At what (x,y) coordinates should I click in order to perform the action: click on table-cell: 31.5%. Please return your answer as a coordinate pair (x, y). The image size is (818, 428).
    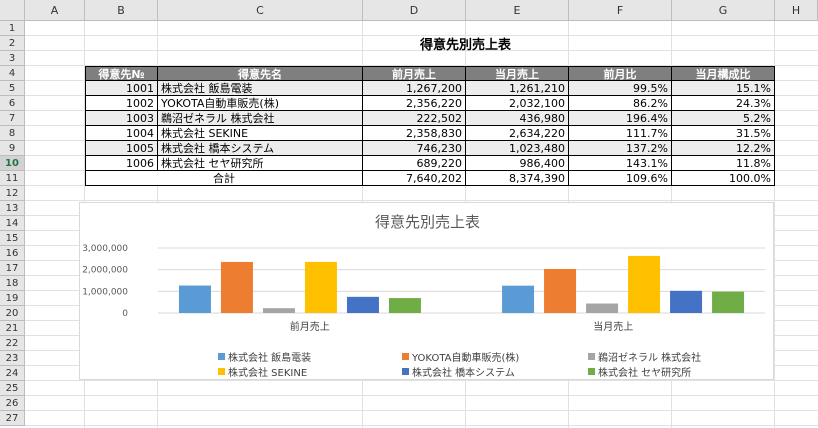
    Looking at the image, I should click on (723, 133).